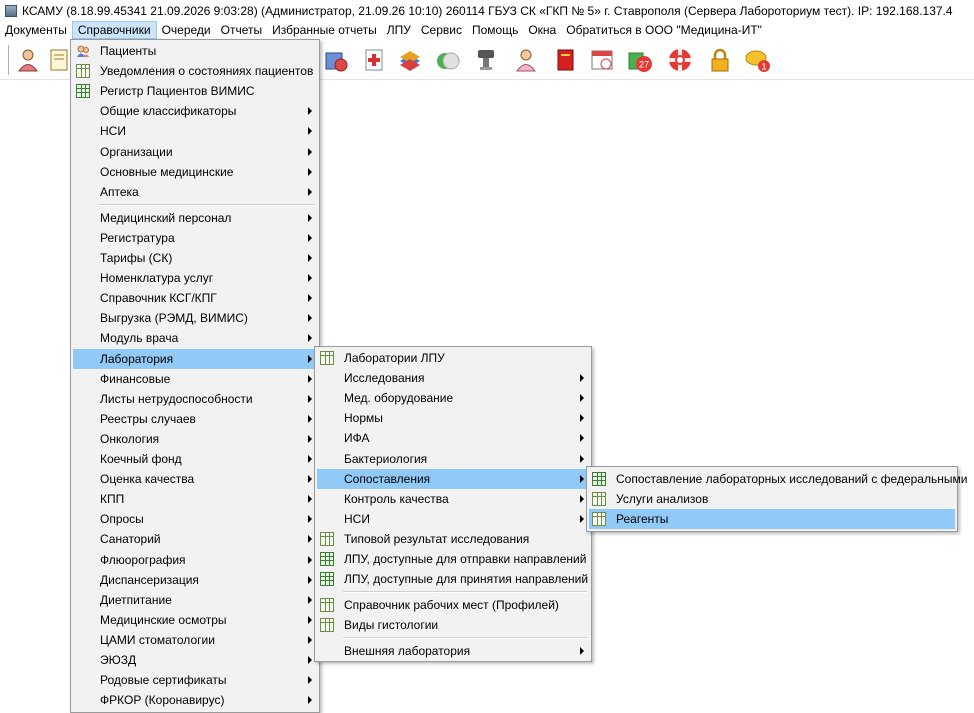 This screenshot has height=713, width=974. Describe the element at coordinates (195, 459) in the screenshot. I see `menu-item-коечный-фонд: Коечный фонд` at that location.